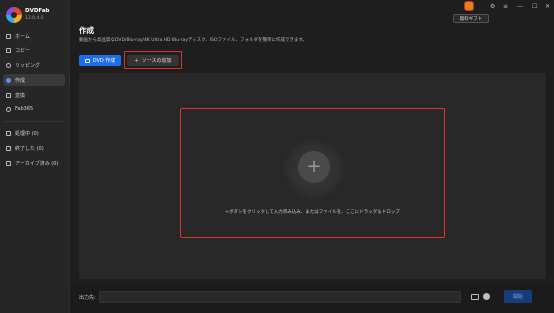 The width and height of the screenshot is (554, 313). What do you see at coordinates (37, 11) in the screenshot?
I see `app-brand: DVDFab` at bounding box center [37, 11].